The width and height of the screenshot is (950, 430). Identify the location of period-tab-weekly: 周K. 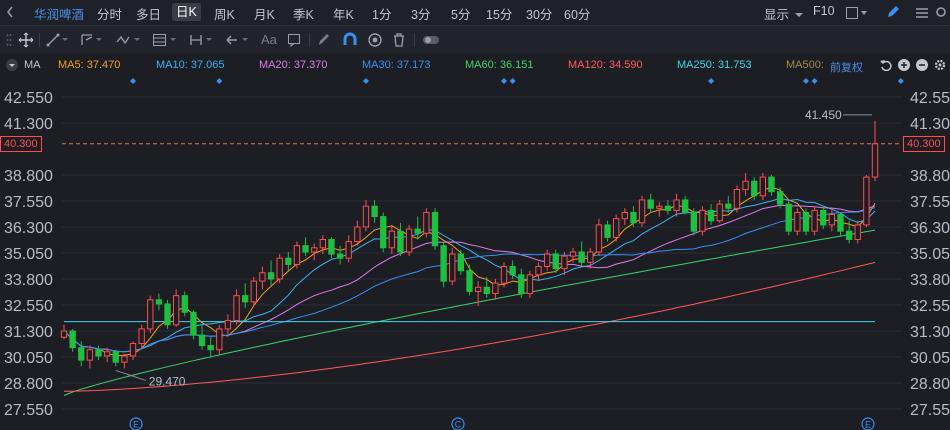
(224, 13).